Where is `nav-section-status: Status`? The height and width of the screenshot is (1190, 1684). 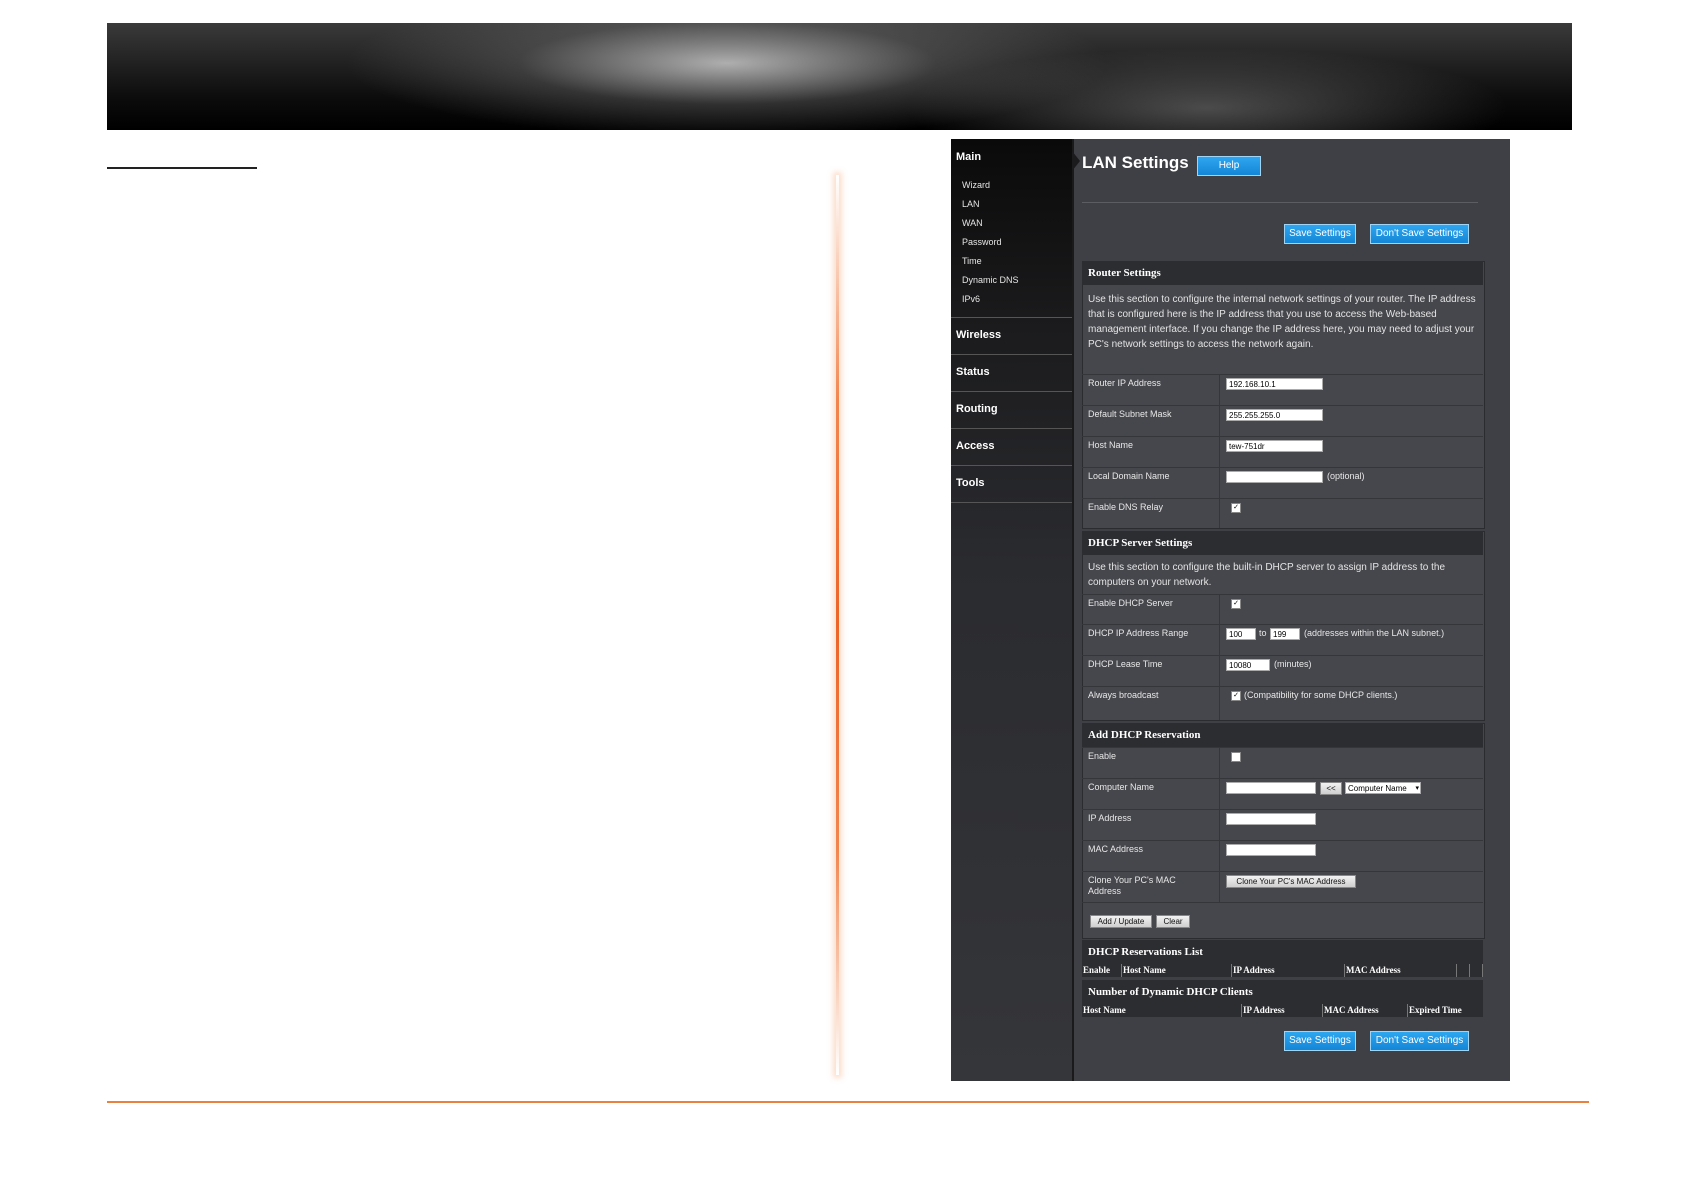 nav-section-status: Status is located at coordinates (1011, 372).